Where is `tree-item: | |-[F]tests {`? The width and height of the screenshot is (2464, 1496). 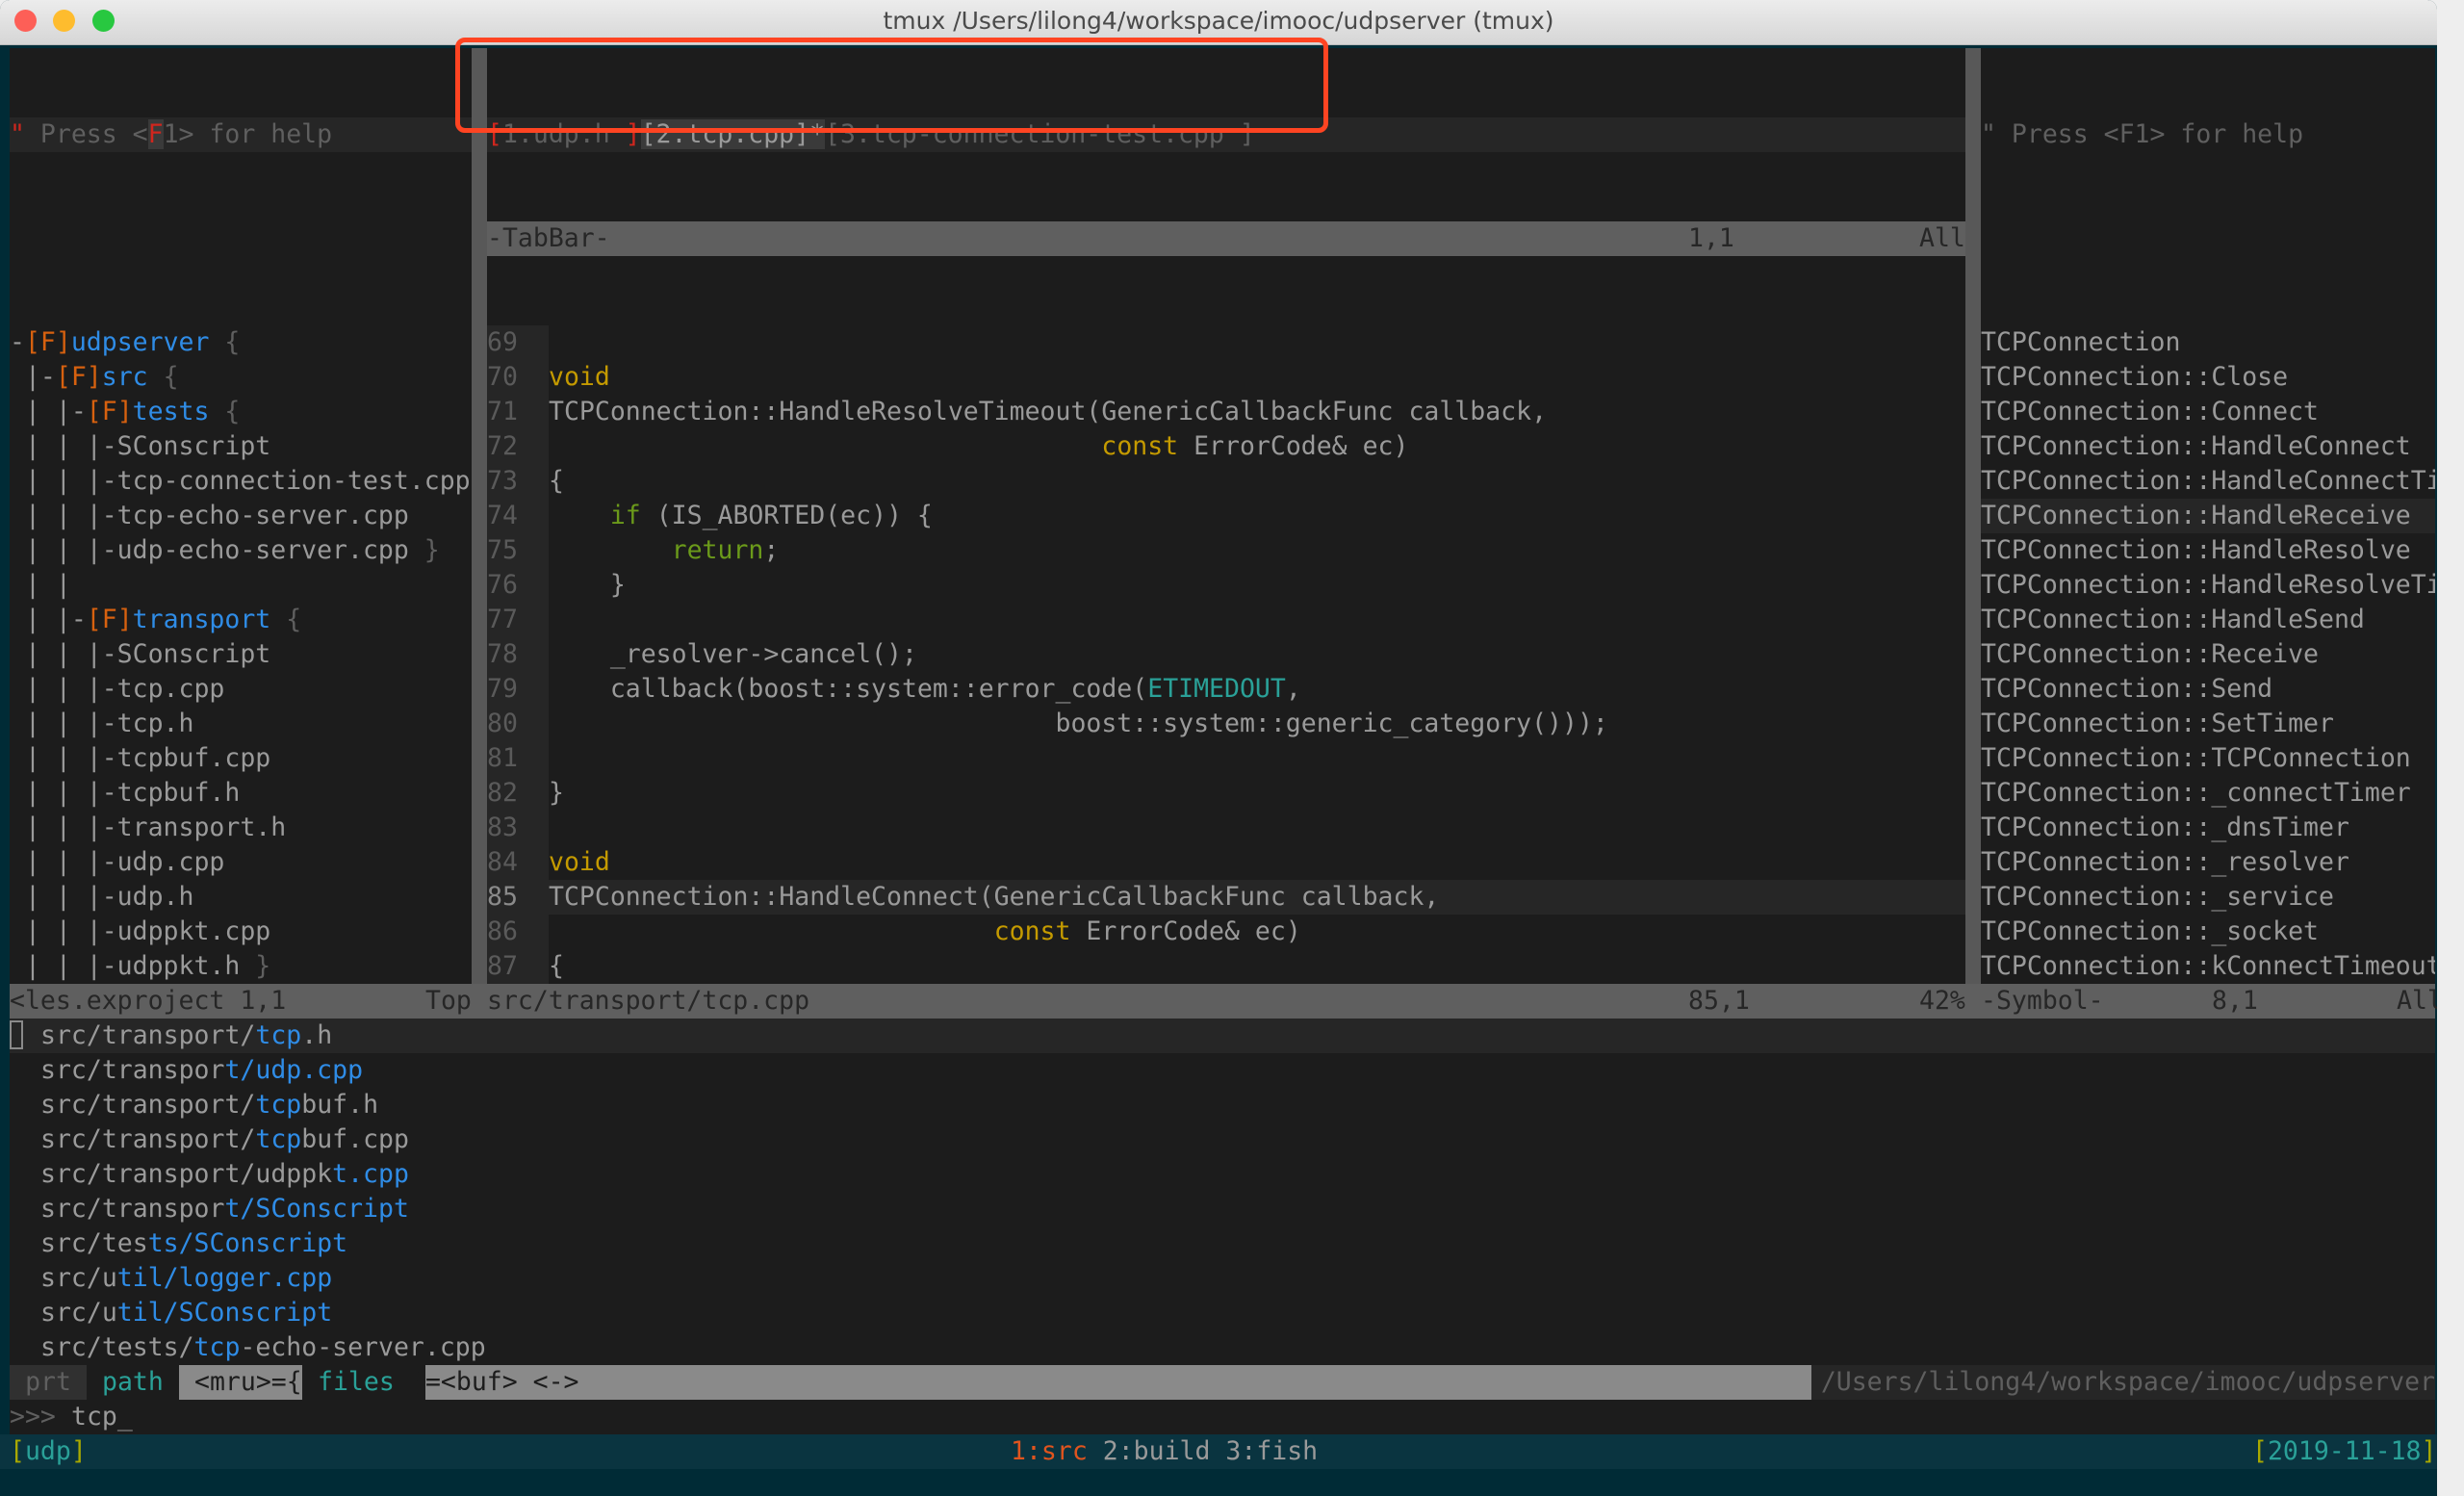 tree-item: | |-[F]tests { is located at coordinates (241, 412).